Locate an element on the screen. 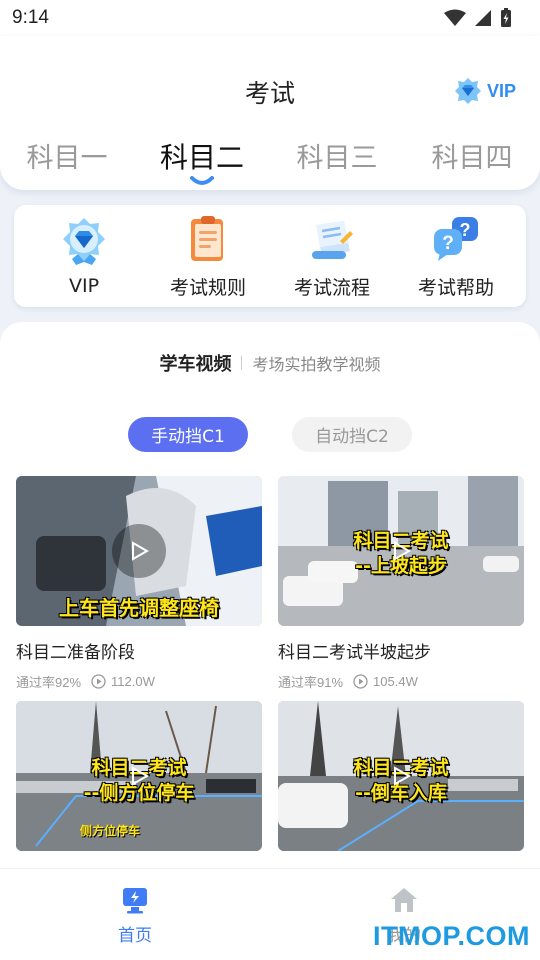 The image size is (540, 960). video-thumbnail: 科目二考试 --侧方位停车 侧方位停车 is located at coordinates (139, 776).